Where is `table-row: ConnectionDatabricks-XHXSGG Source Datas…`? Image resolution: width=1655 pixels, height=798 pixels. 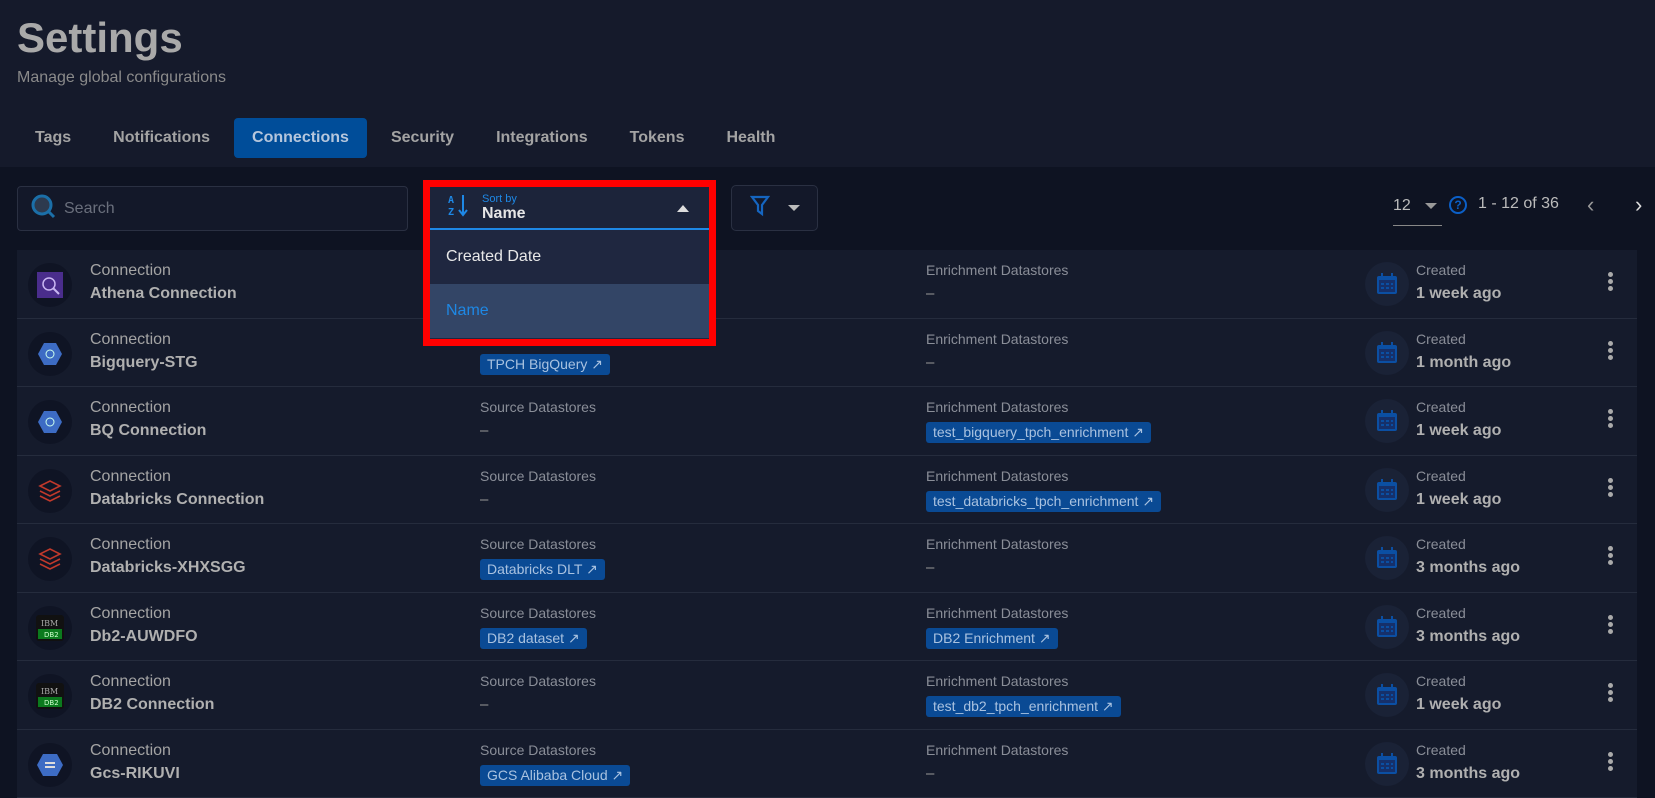 table-row: ConnectionDatabricks-XHXSGG Source Datas… is located at coordinates (827, 558).